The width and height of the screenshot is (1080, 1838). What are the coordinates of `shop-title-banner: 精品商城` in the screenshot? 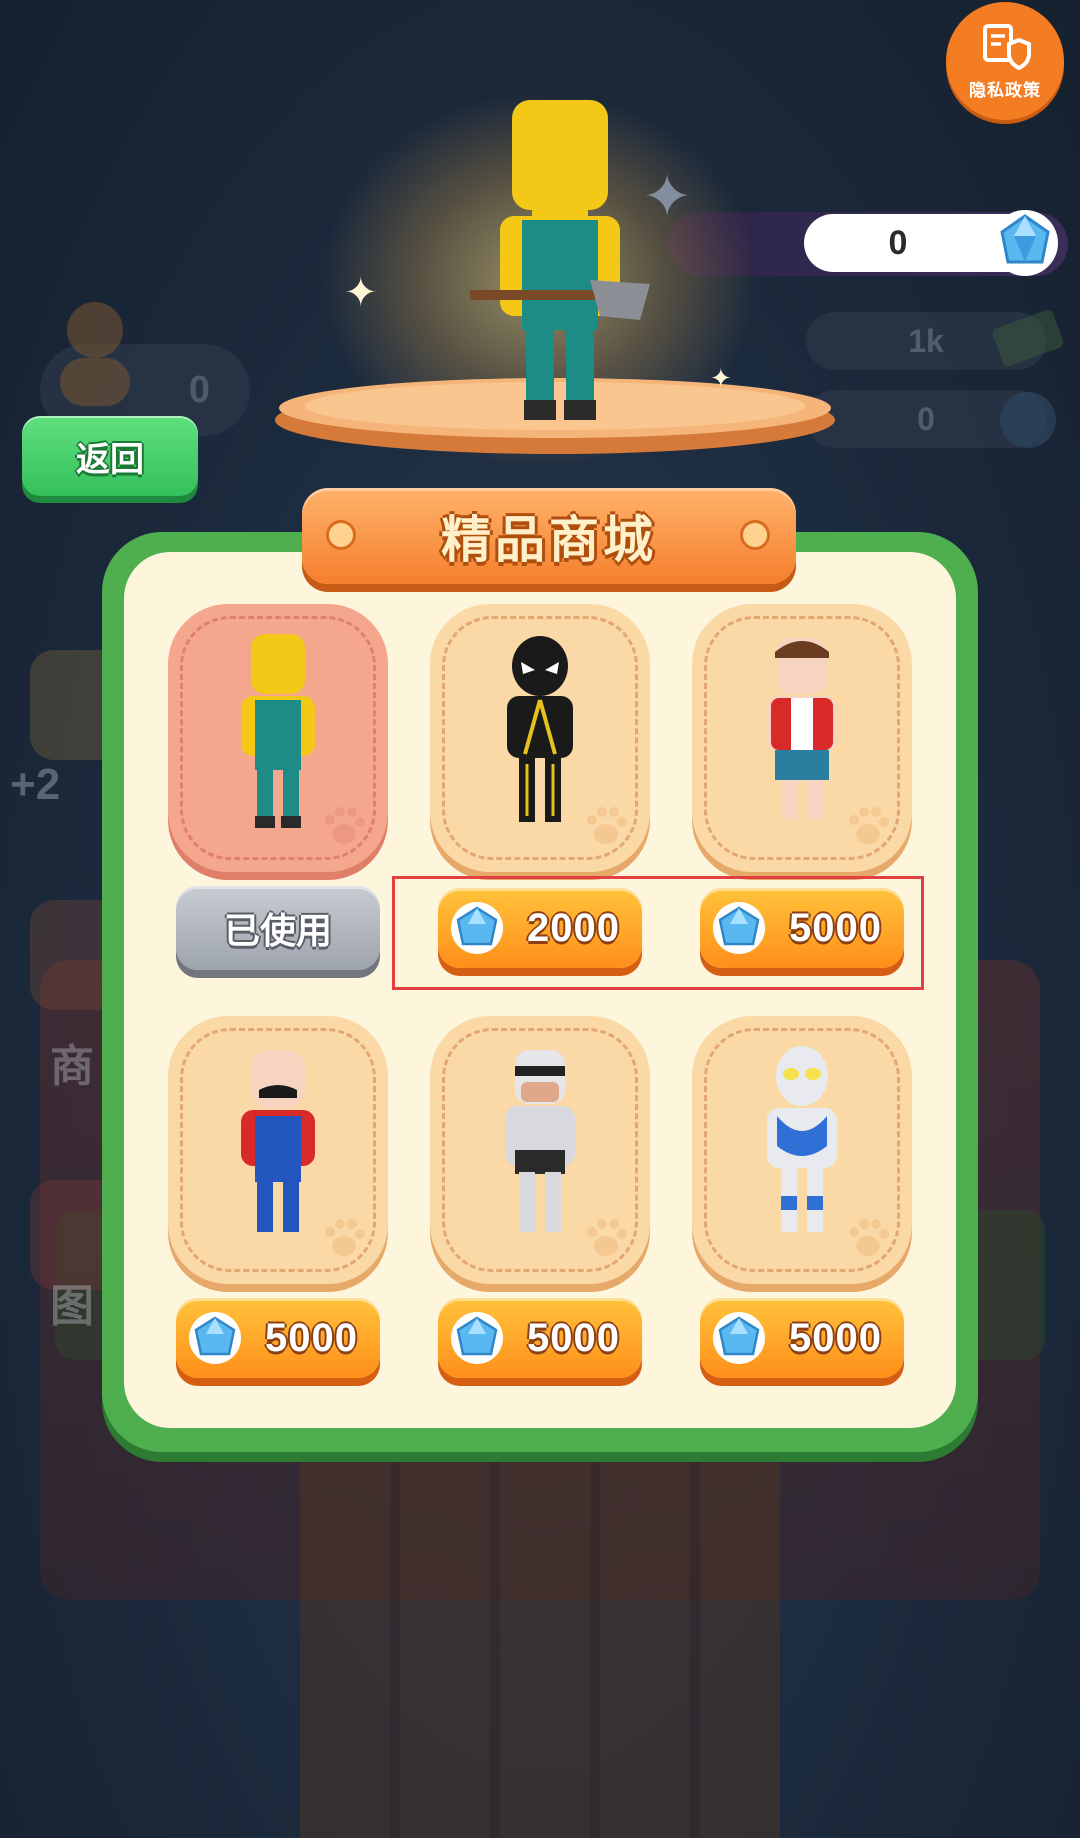 It's located at (549, 536).